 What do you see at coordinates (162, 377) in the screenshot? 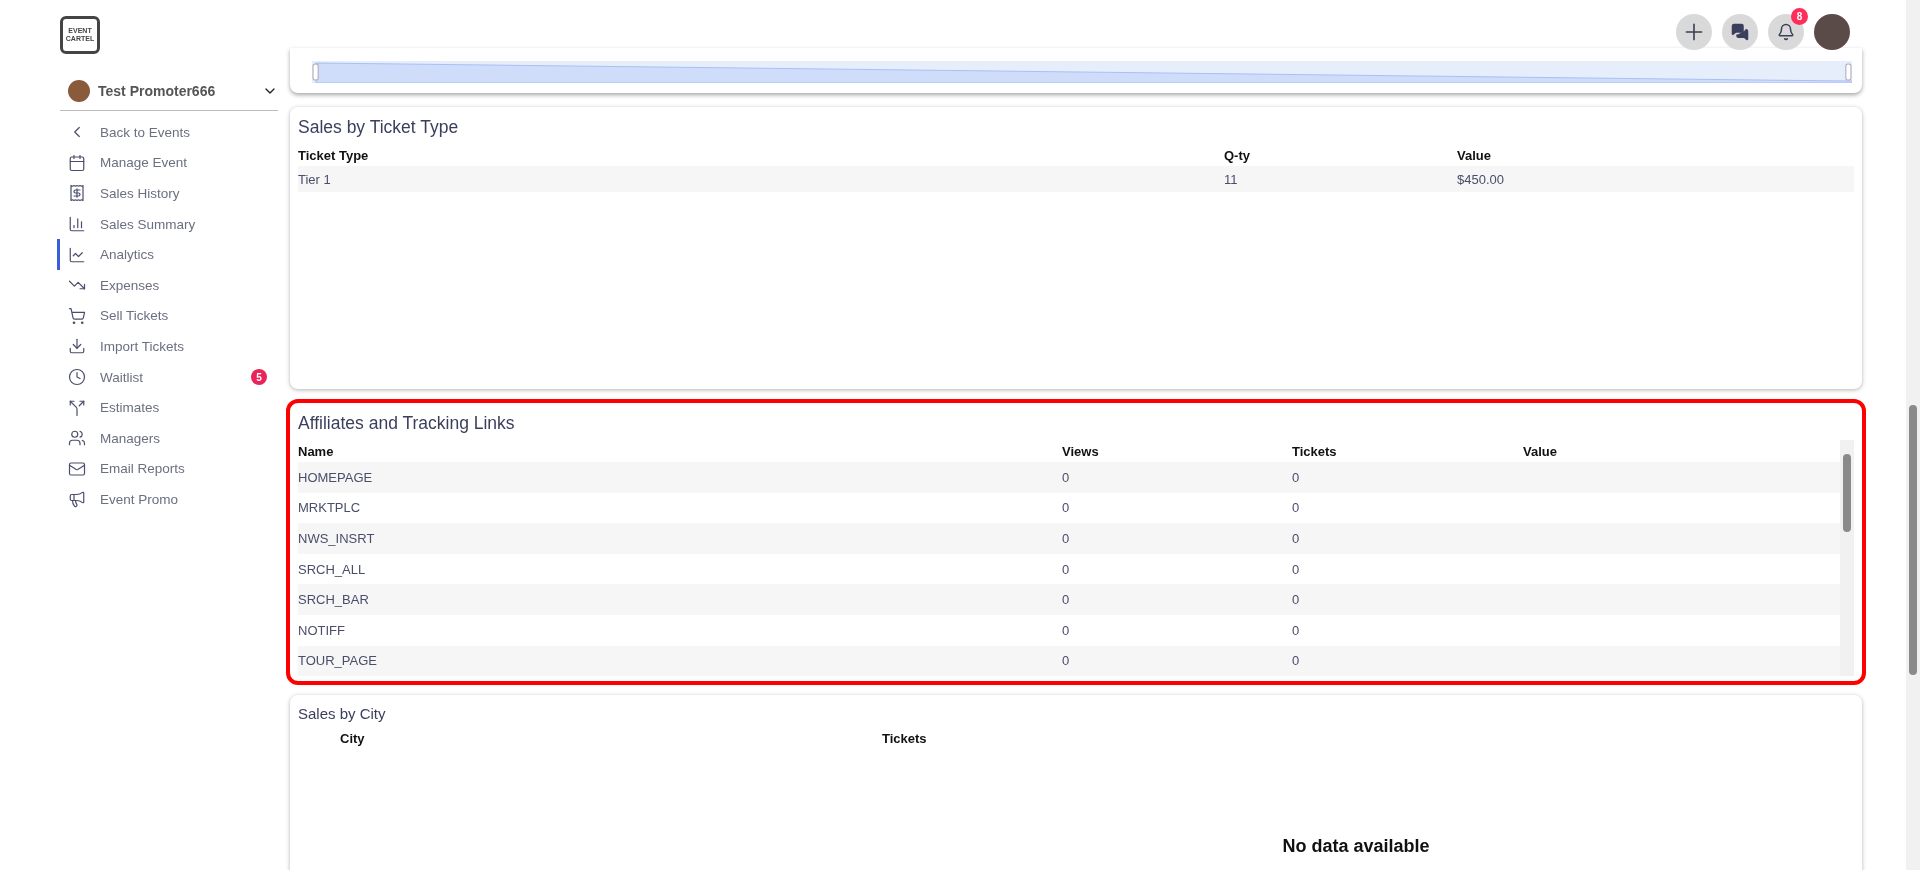
I see `sidebar-item: Waitlist 5` at bounding box center [162, 377].